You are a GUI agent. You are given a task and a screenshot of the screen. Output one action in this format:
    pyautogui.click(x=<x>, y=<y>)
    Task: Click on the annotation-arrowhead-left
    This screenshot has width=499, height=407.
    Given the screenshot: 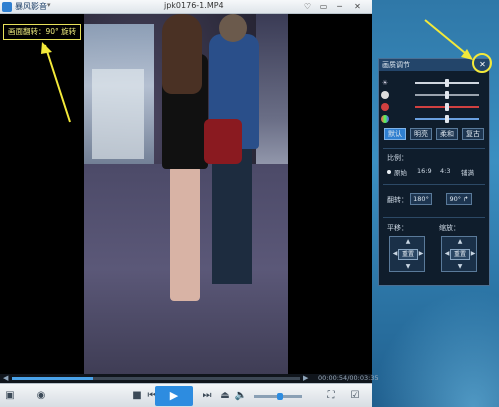 What is the action you would take?
    pyautogui.click(x=46, y=48)
    